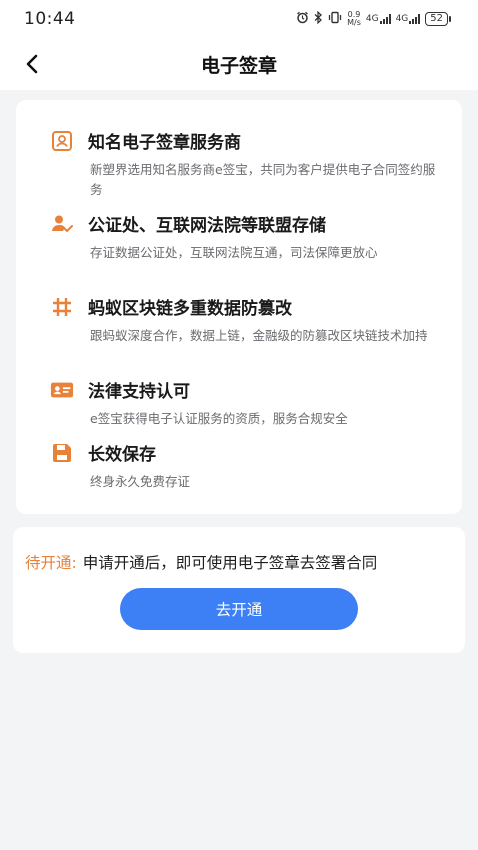 The width and height of the screenshot is (478, 850). Describe the element at coordinates (250, 466) in the screenshot. I see `feature-item: 长效保存 终身永久免费存证` at that location.